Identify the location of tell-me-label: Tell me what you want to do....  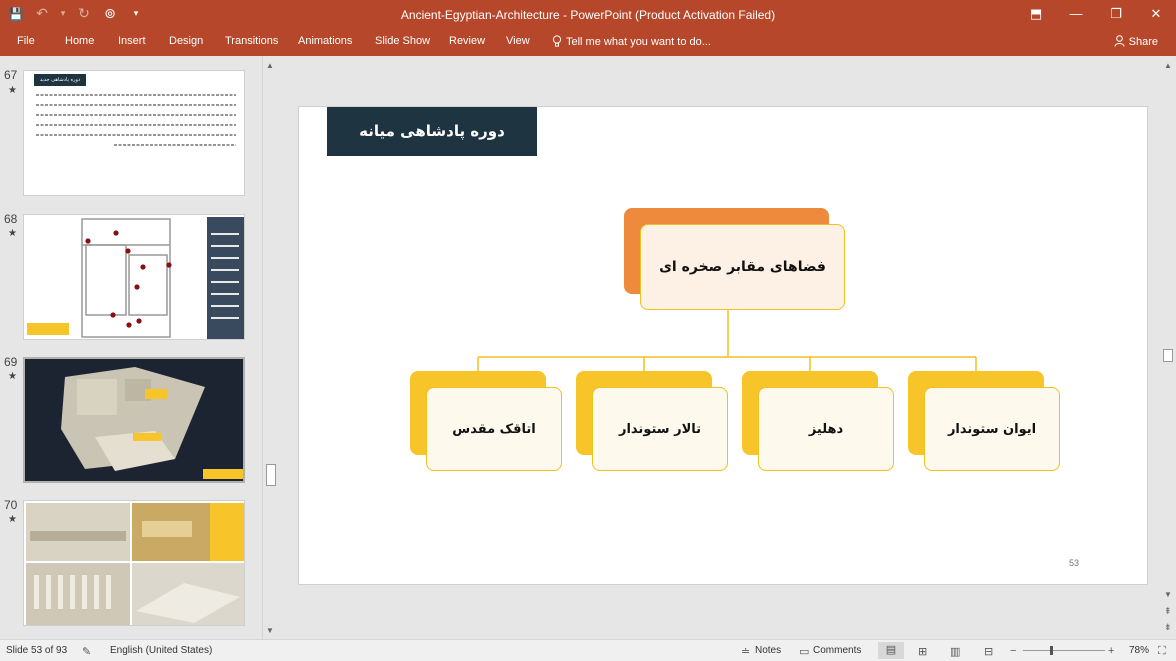
(638, 42).